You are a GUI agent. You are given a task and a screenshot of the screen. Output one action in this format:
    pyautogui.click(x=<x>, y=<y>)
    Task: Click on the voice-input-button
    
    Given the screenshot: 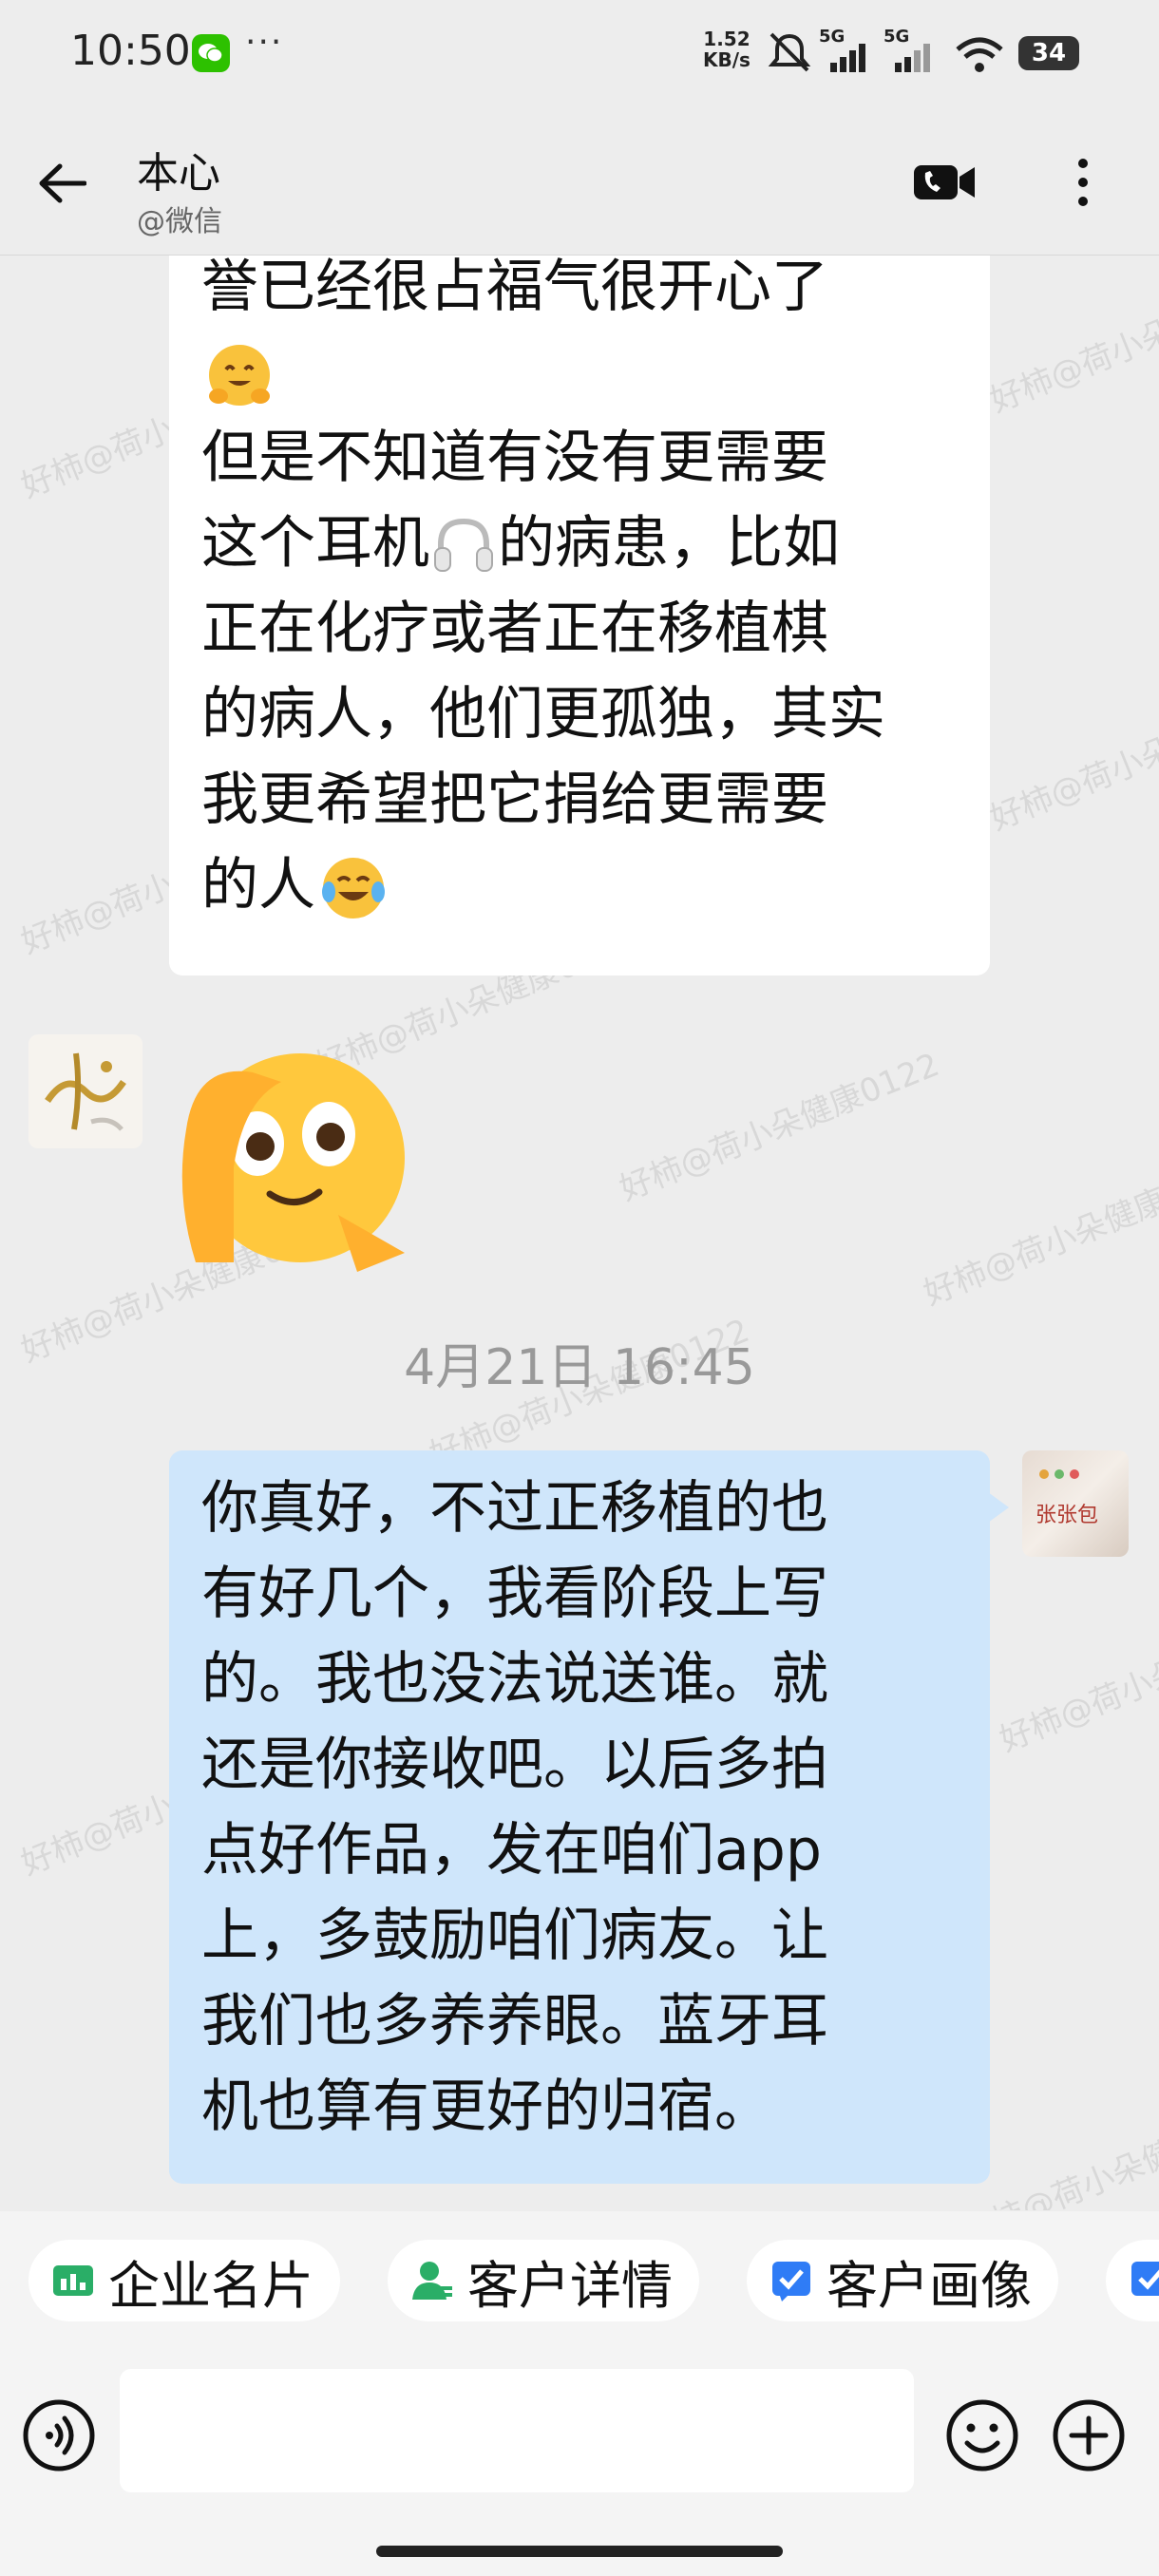 What is the action you would take?
    pyautogui.click(x=59, y=2435)
    